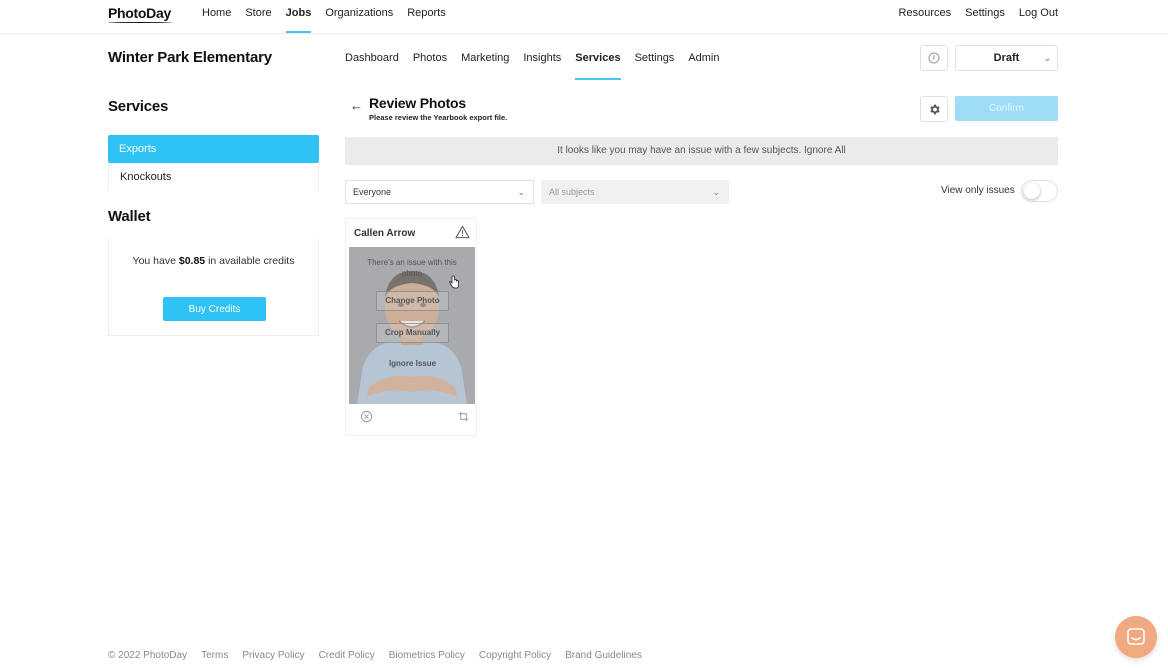  Describe the element at coordinates (385, 233) in the screenshot. I see `subject-name: Callen Arrow` at that location.